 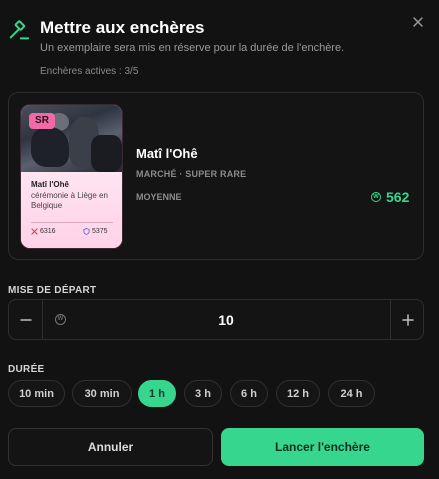 I want to click on rarity-badge: SR, so click(x=42, y=121).